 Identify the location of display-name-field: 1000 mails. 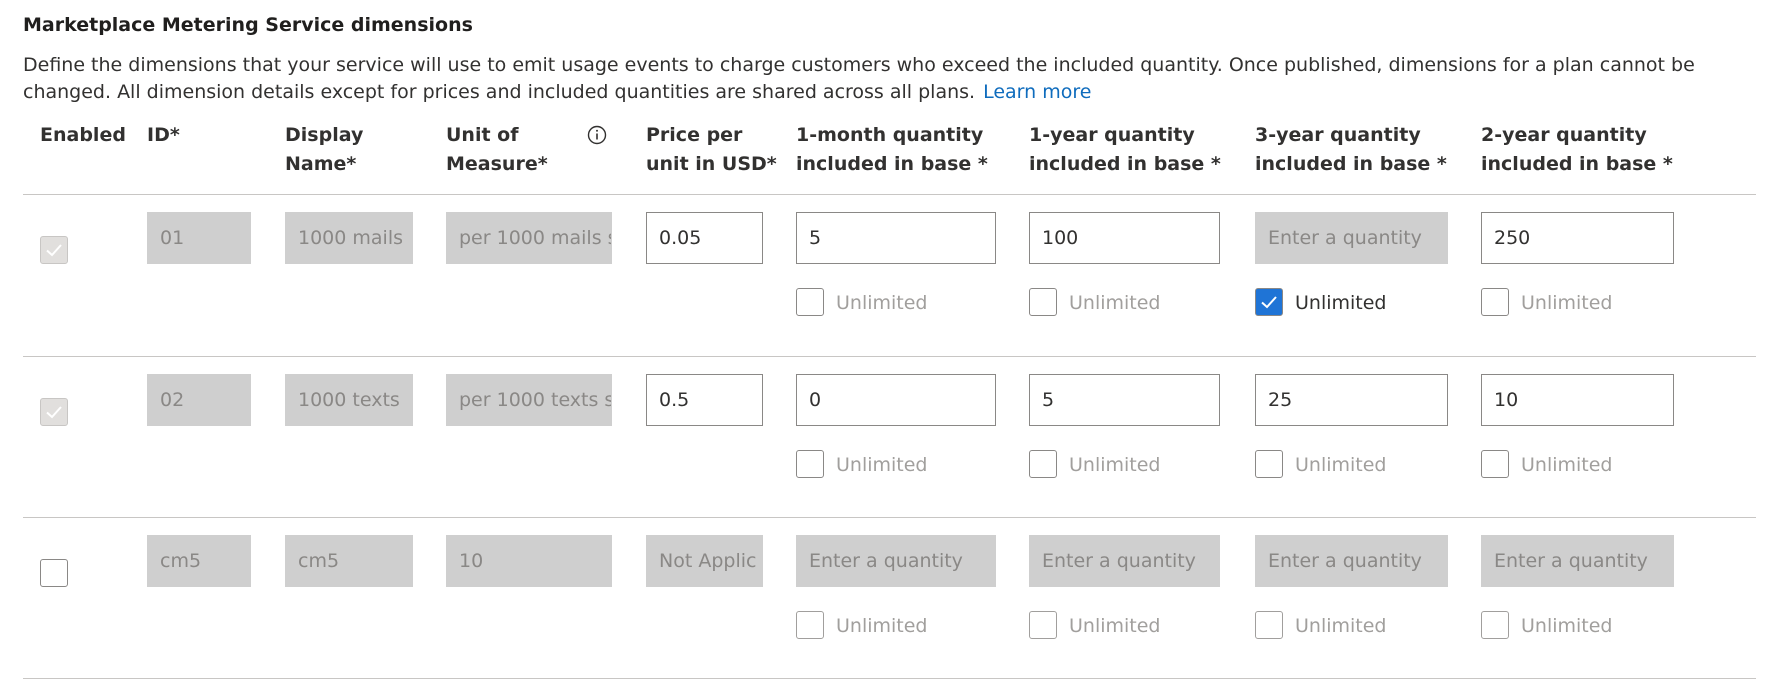
(349, 238).